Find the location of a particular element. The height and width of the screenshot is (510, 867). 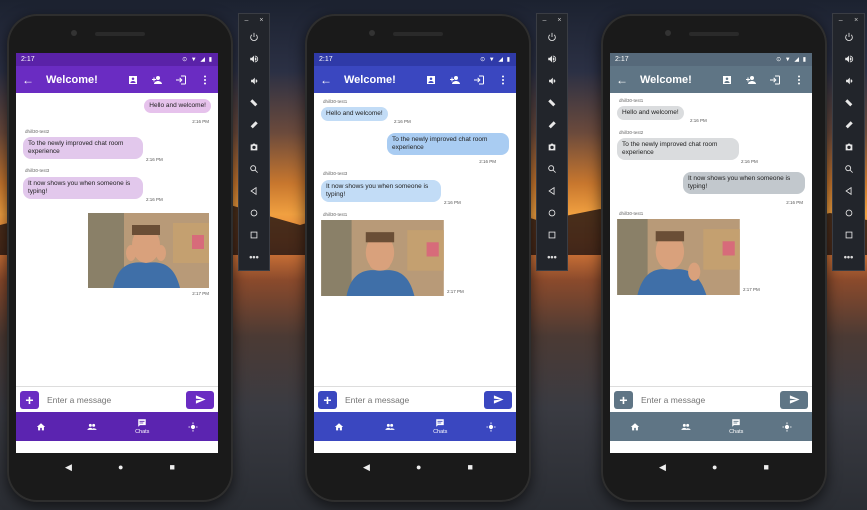

message-bubble: Hello and welcome! is located at coordinates (177, 106).